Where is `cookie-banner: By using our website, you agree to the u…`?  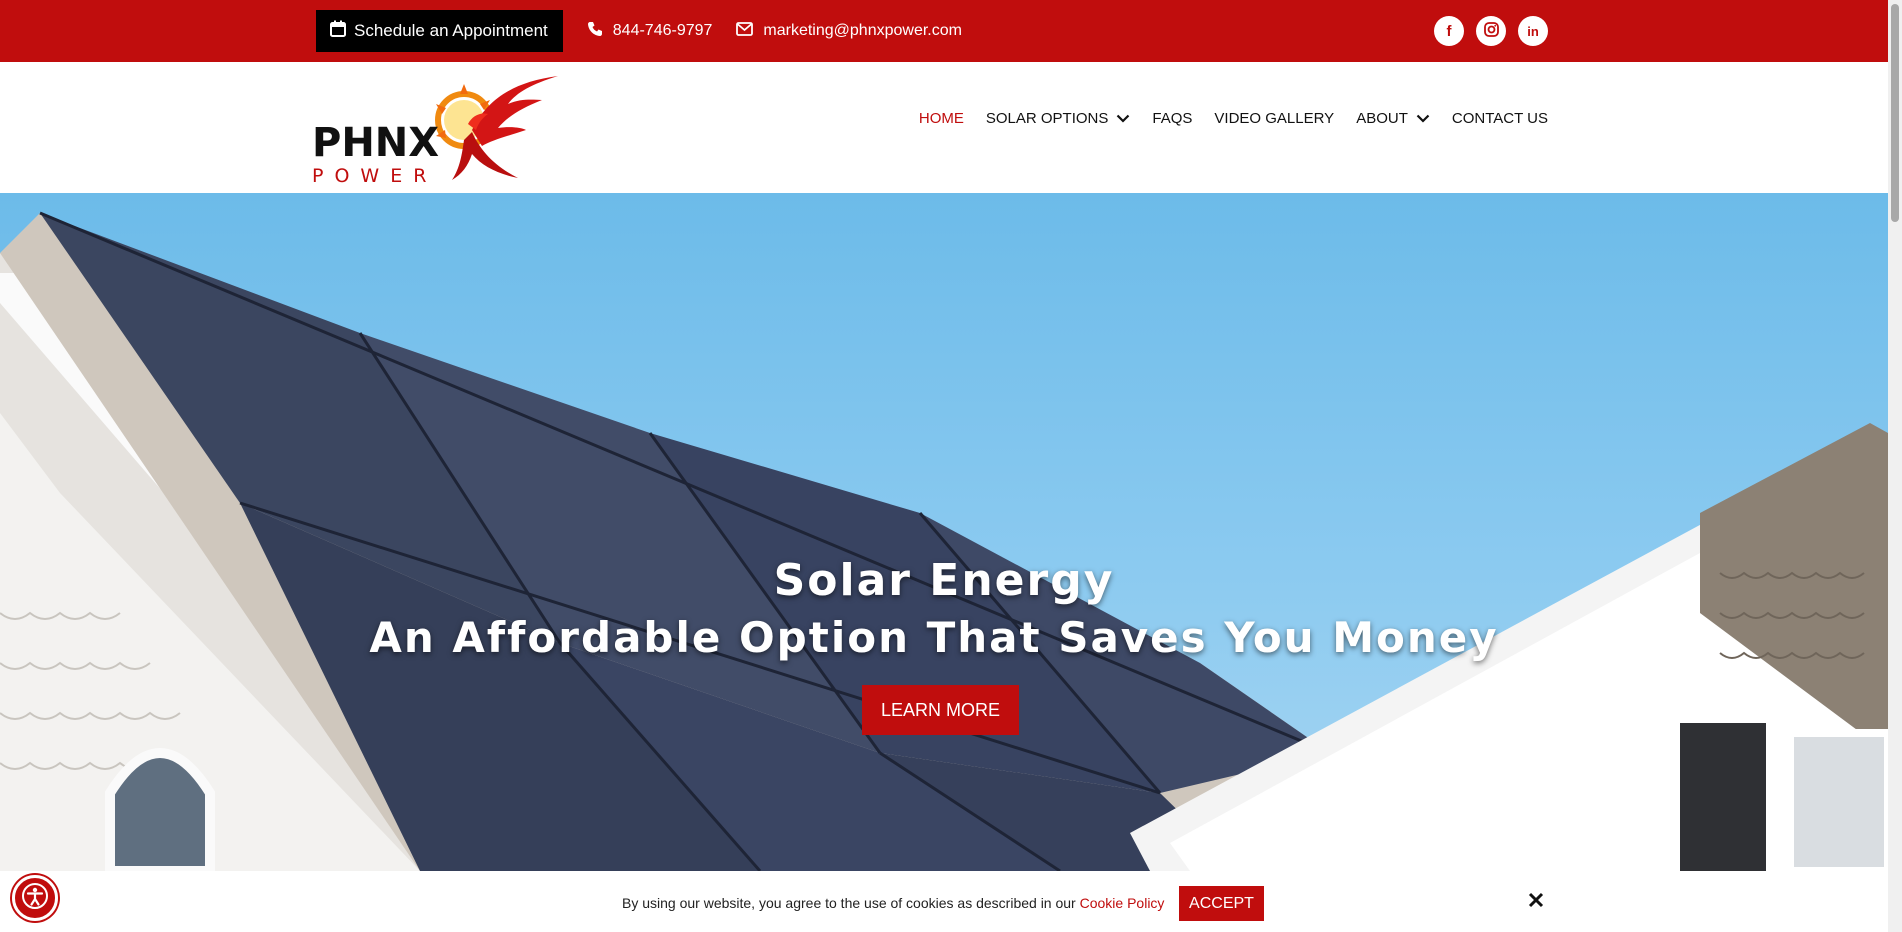
cookie-banner: By using our website, you agree to the u… is located at coordinates (944, 901).